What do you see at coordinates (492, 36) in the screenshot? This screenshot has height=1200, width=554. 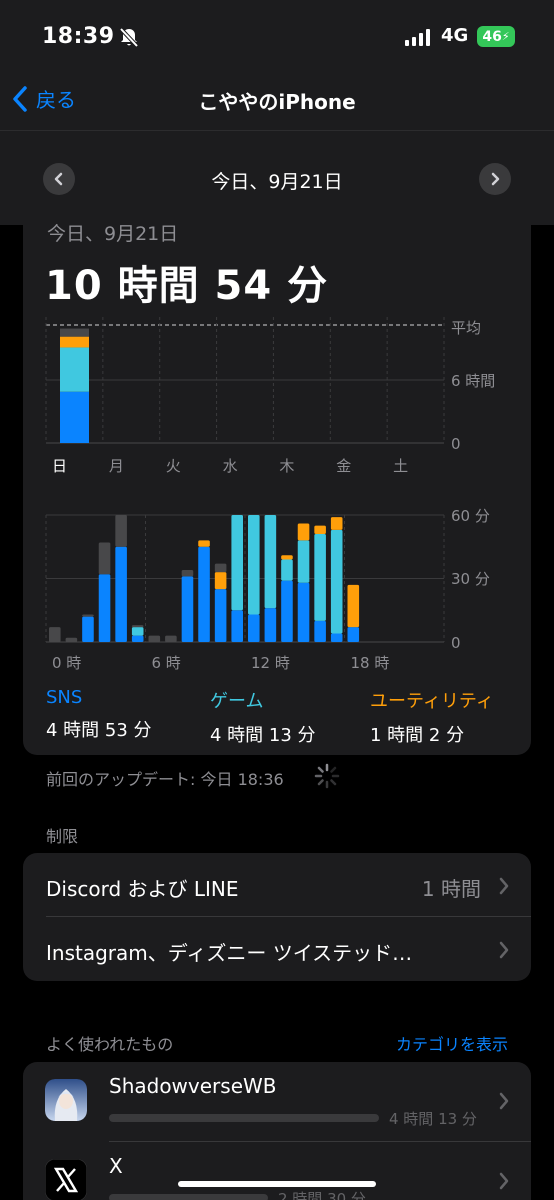 I see `battery-level: 46` at bounding box center [492, 36].